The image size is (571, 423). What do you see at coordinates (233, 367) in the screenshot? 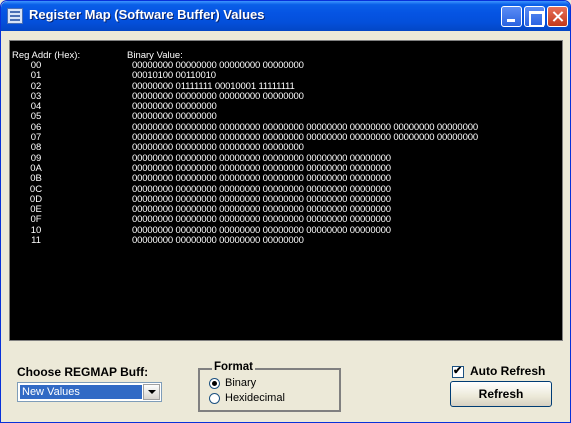
I see `format-legend: Format` at bounding box center [233, 367].